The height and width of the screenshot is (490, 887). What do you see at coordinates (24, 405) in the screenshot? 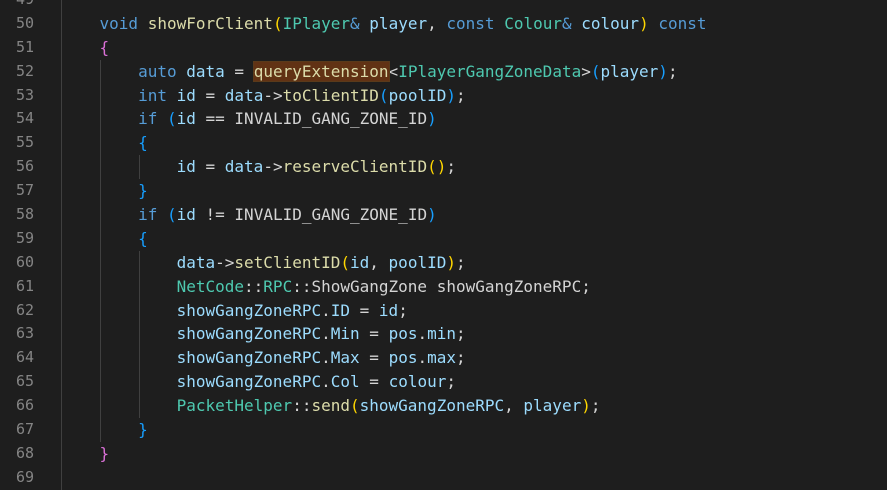
I see `line-number: 66` at bounding box center [24, 405].